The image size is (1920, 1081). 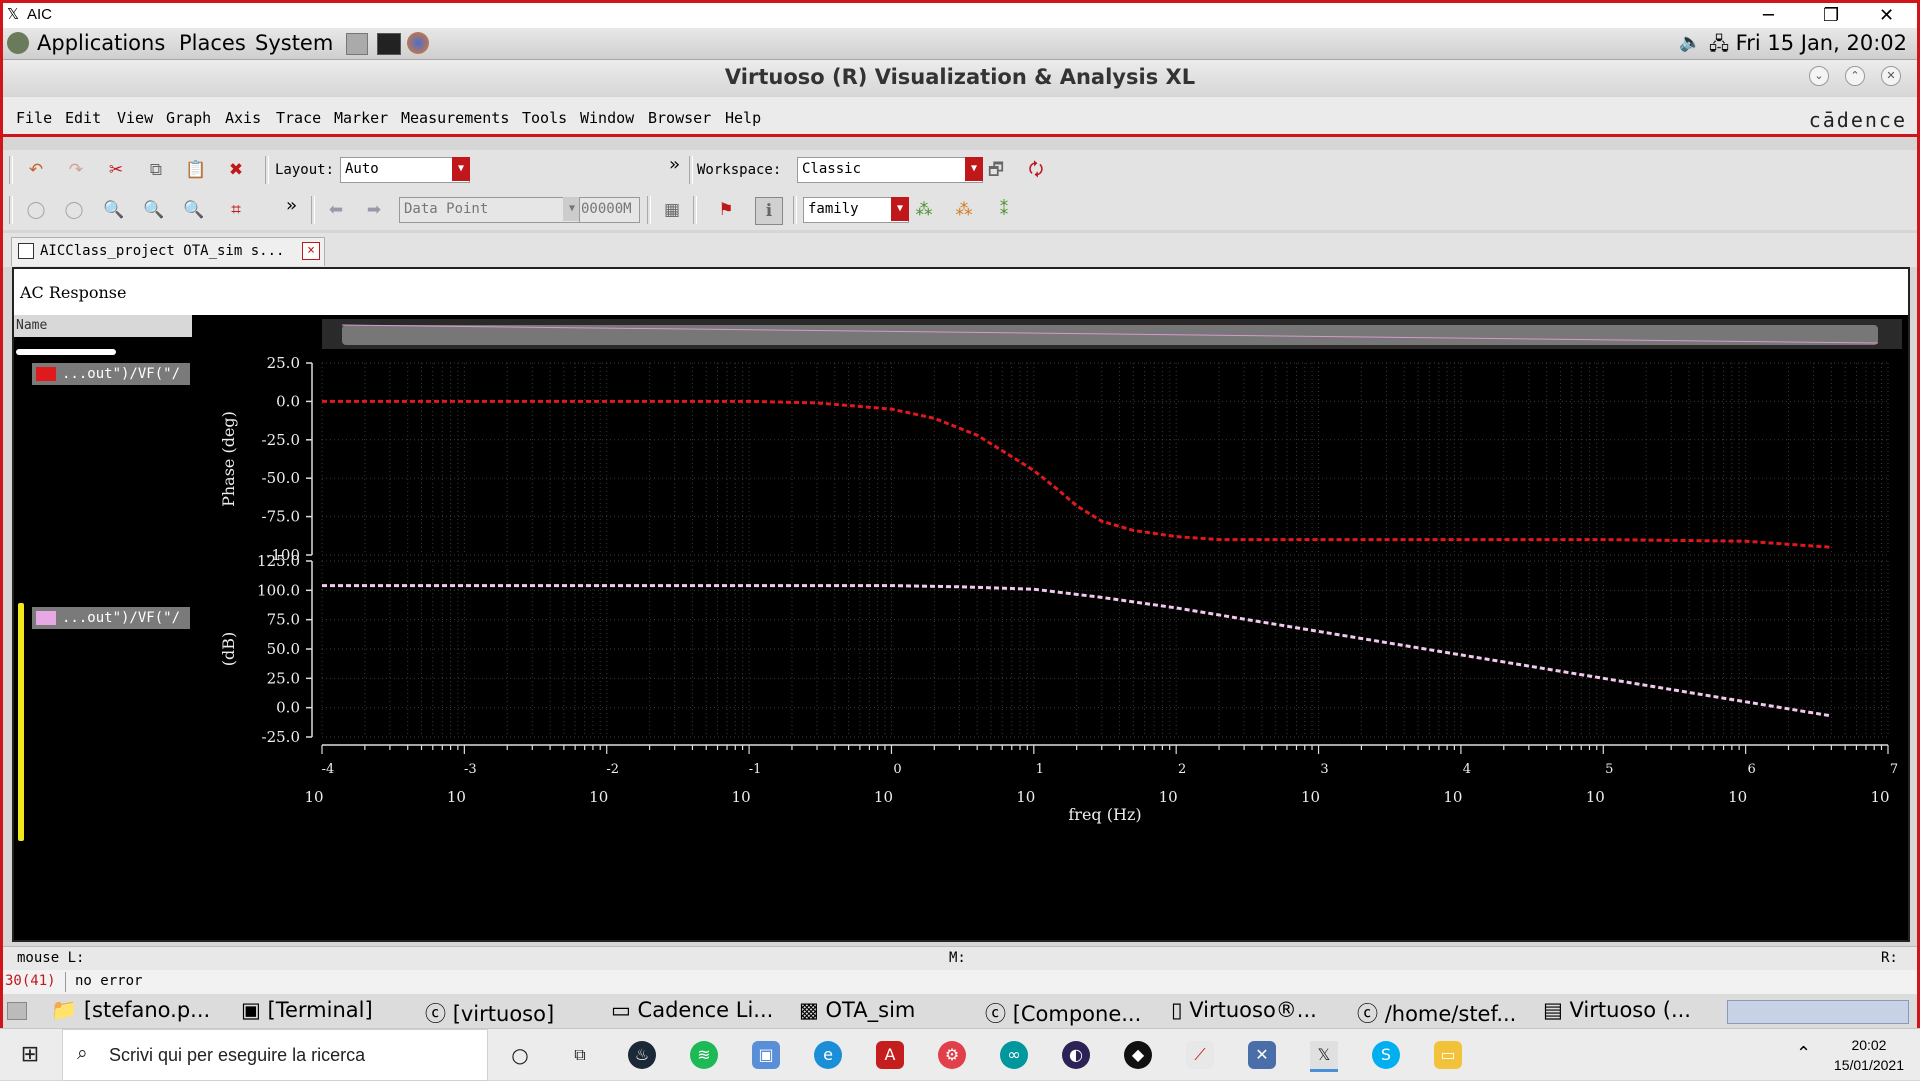 What do you see at coordinates (17, 1011) in the screenshot?
I see `show-desktop-icon` at bounding box center [17, 1011].